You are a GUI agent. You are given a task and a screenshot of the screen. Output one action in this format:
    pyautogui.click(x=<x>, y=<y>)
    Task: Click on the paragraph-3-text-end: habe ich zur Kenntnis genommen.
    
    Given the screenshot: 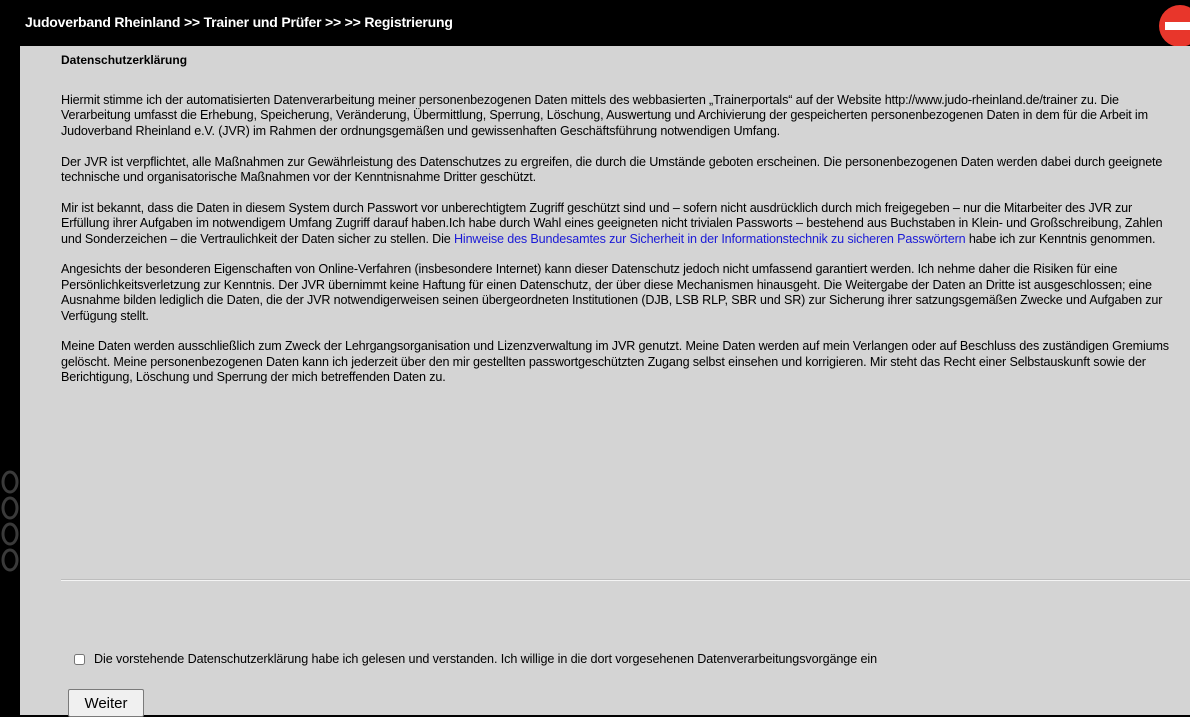 What is the action you would take?
    pyautogui.click(x=1060, y=238)
    